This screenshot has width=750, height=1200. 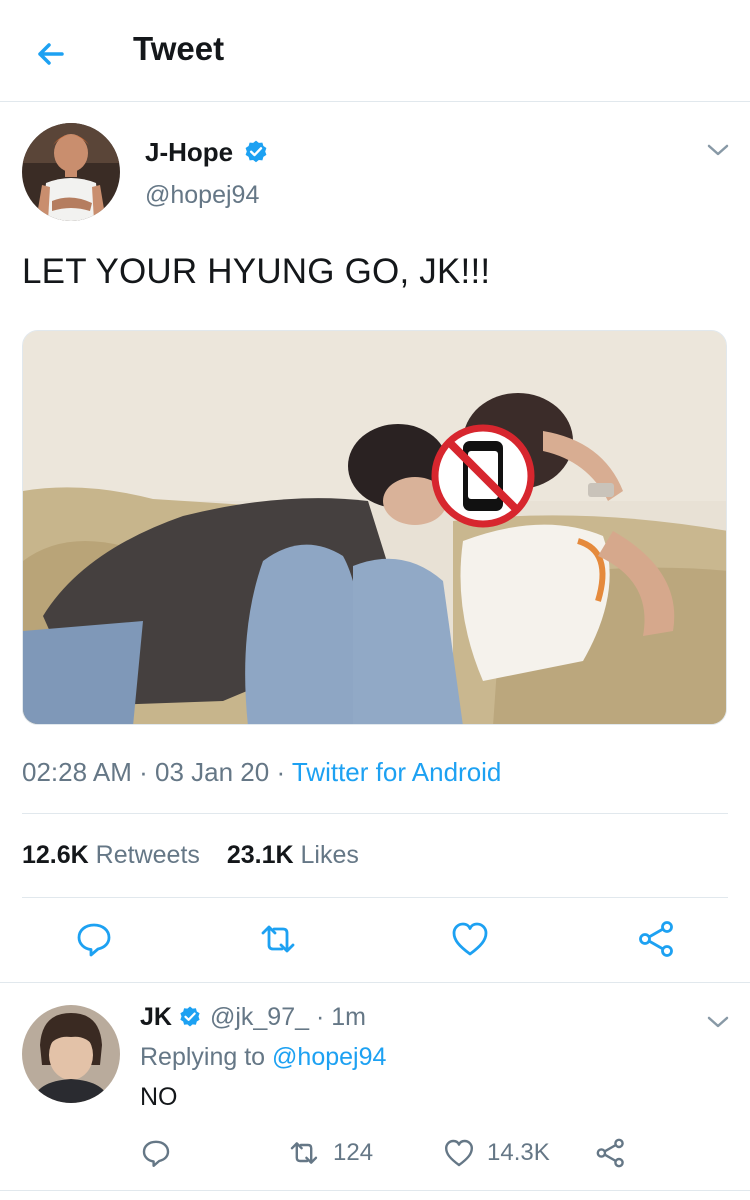 I want to click on likes-stat: 23.1K Likes, so click(x=293, y=855).